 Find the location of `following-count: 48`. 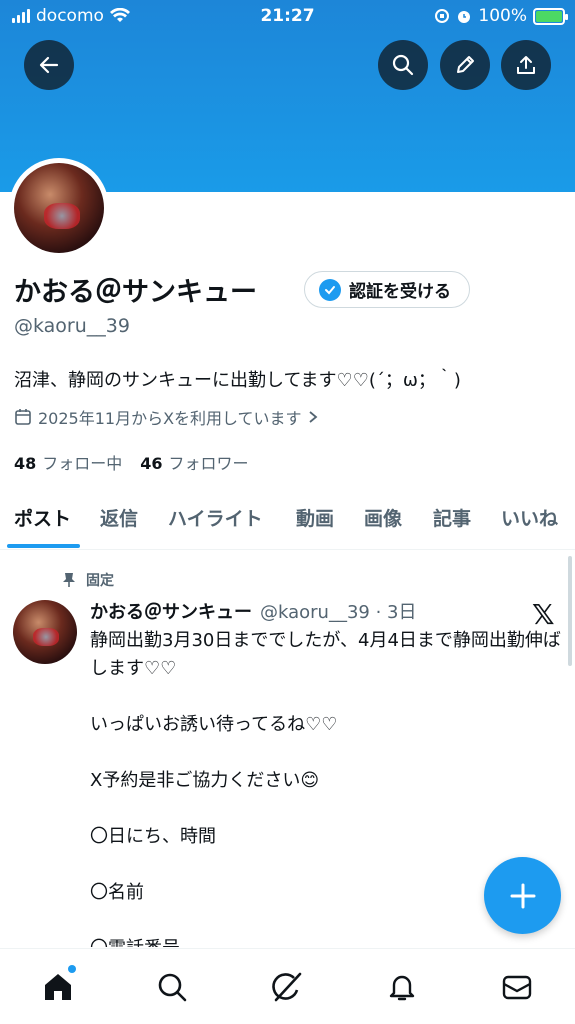

following-count: 48 is located at coordinates (25, 463).